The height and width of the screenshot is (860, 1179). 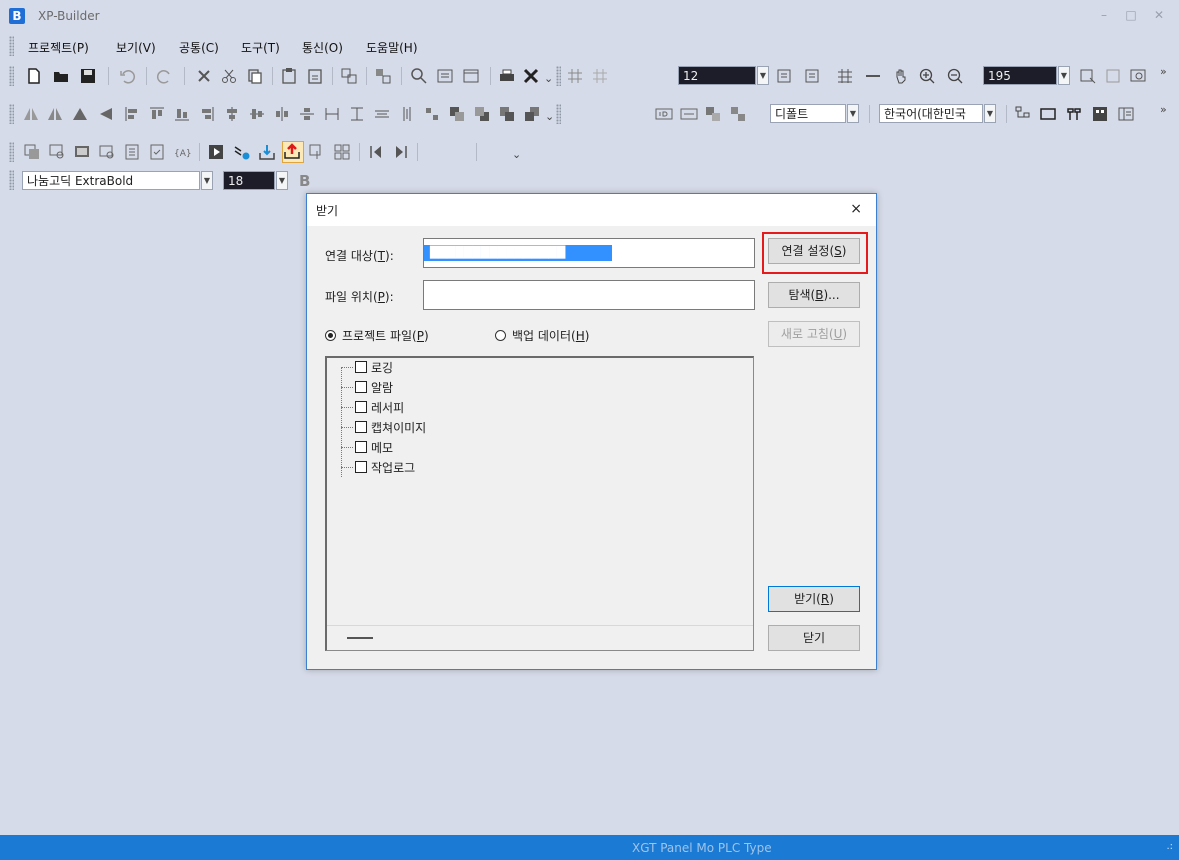 What do you see at coordinates (58, 47) in the screenshot?
I see `menu-project: 프로젝트(P)` at bounding box center [58, 47].